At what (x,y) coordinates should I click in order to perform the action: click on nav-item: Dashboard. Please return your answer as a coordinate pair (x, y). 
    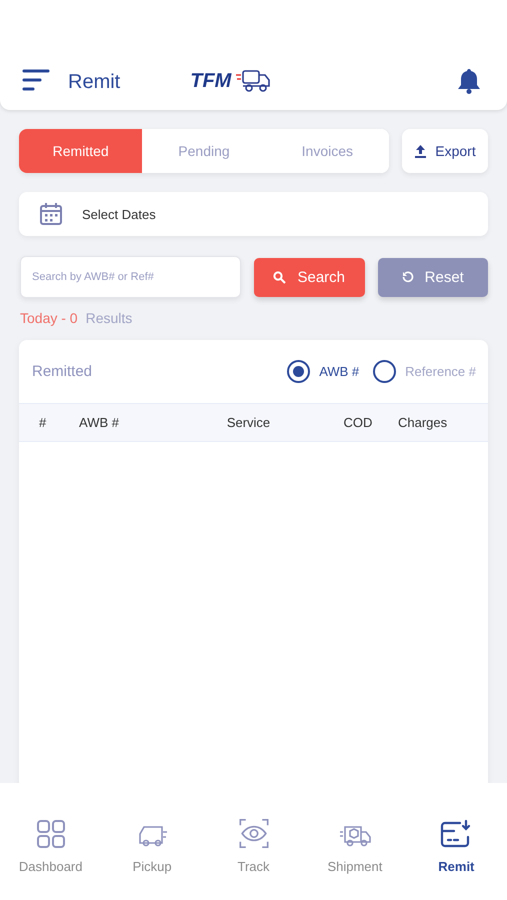
    Looking at the image, I should click on (51, 846).